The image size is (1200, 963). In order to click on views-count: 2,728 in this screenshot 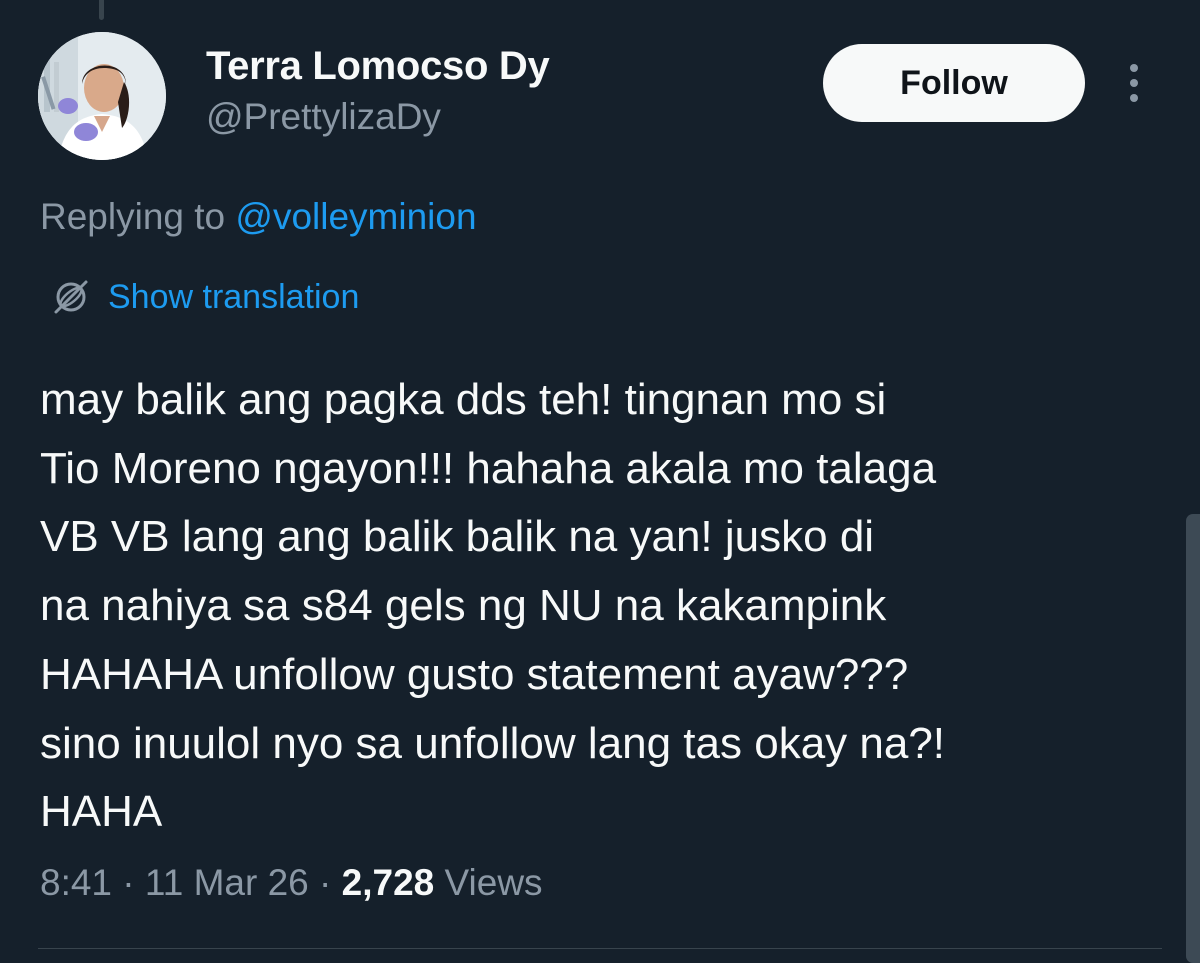, I will do `click(388, 882)`.